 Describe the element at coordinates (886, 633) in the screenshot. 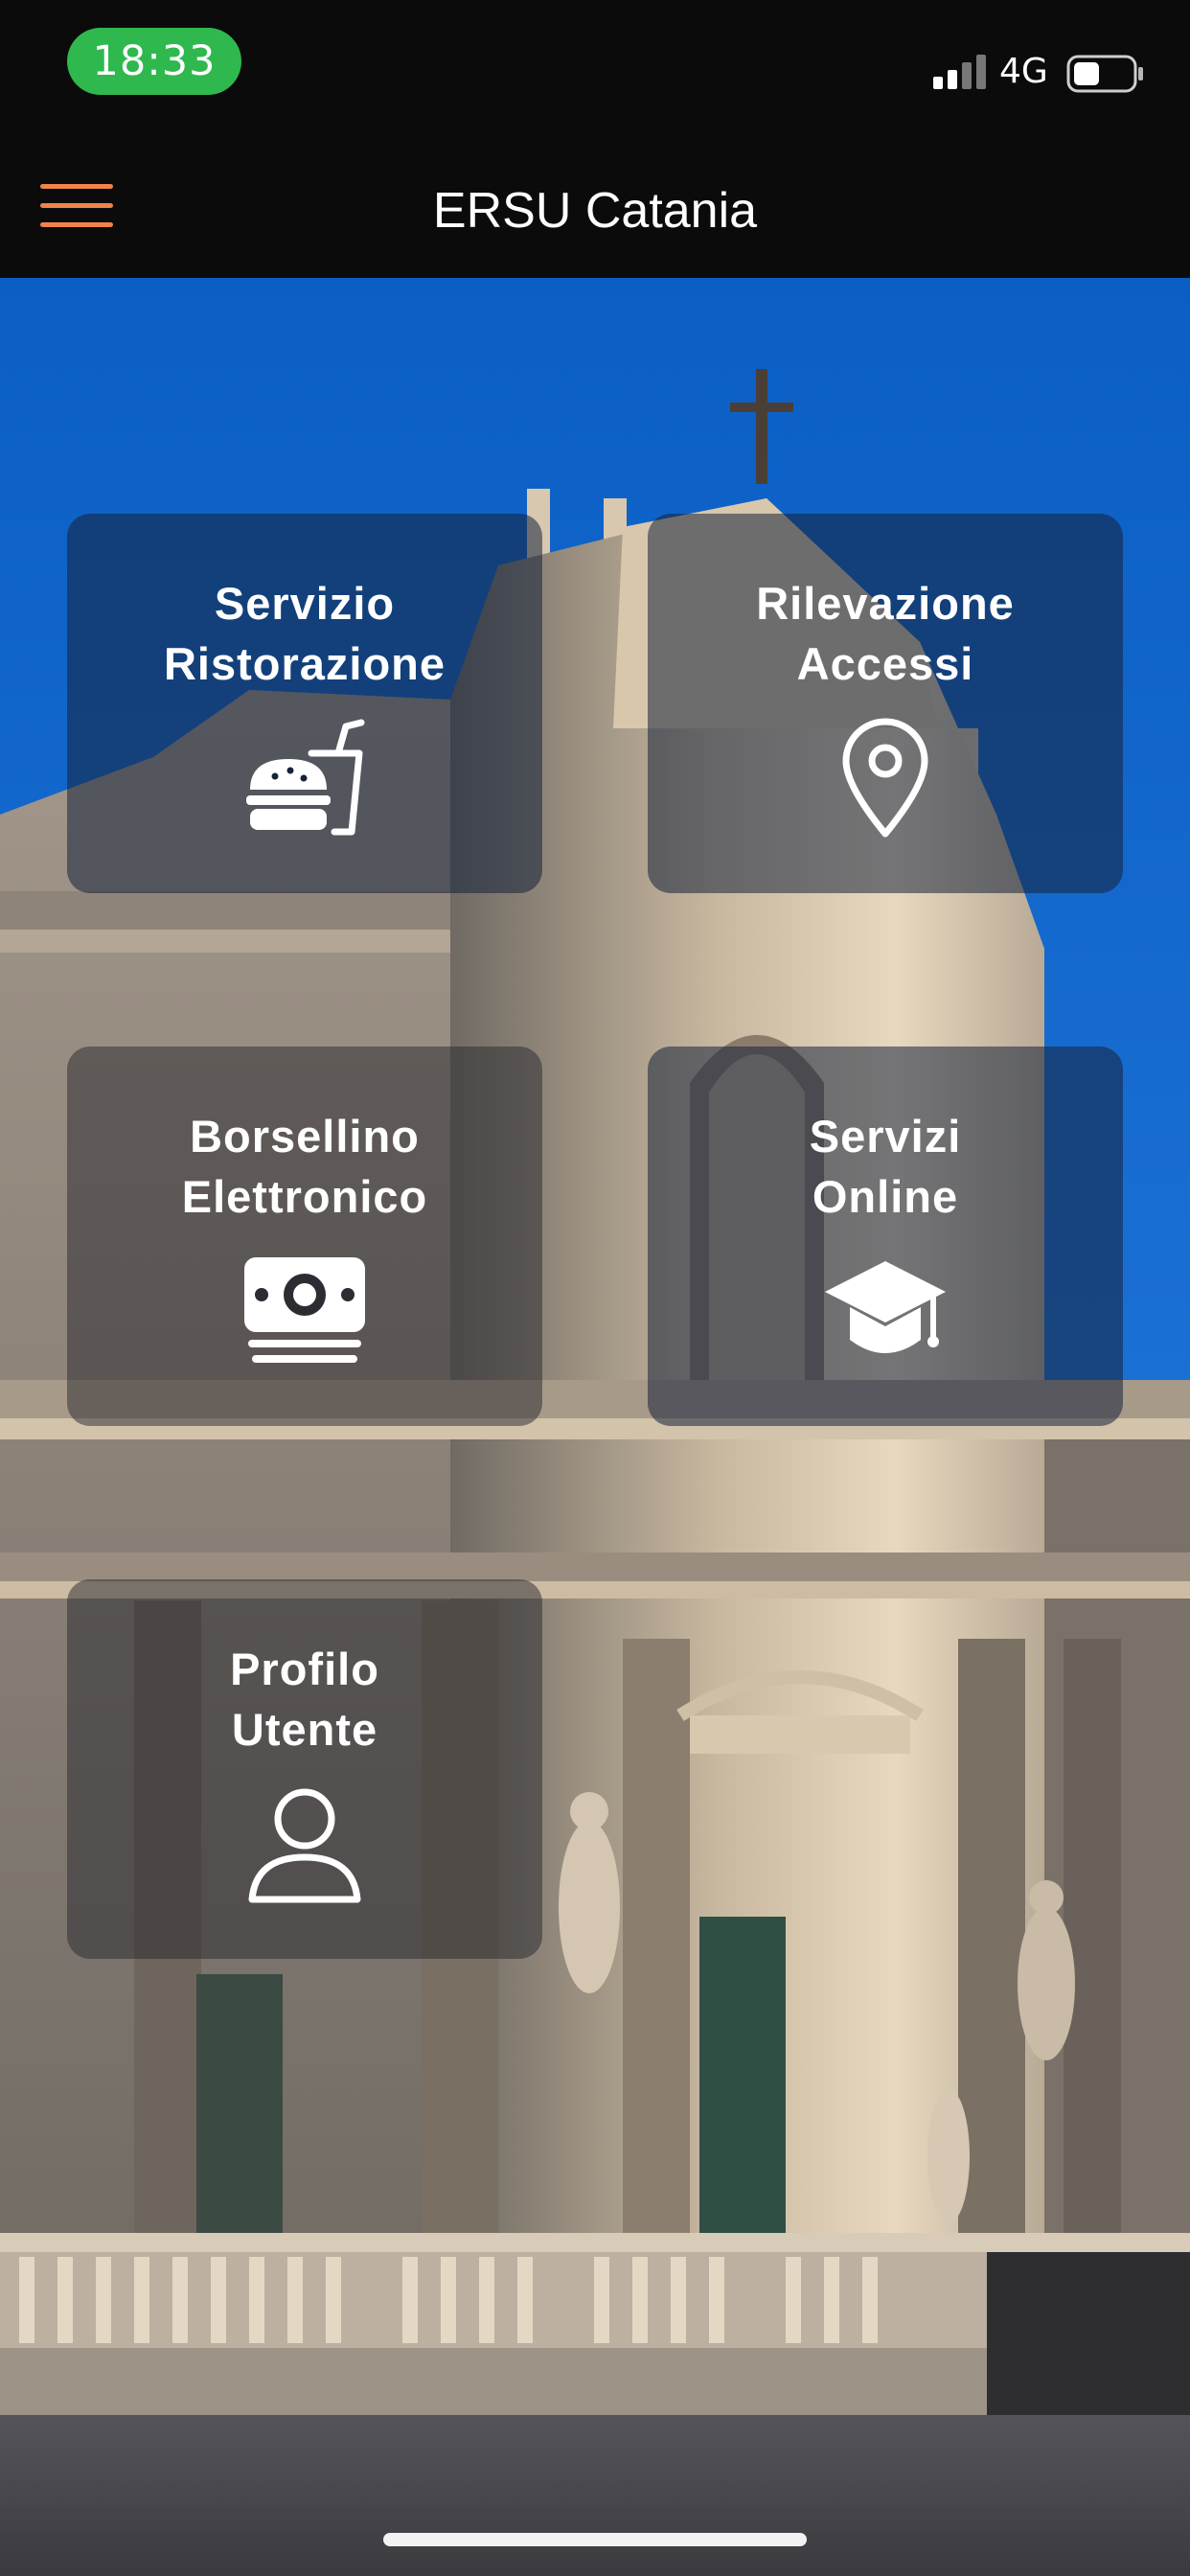

I see `tile-label: Rilevazione Accessi` at that location.